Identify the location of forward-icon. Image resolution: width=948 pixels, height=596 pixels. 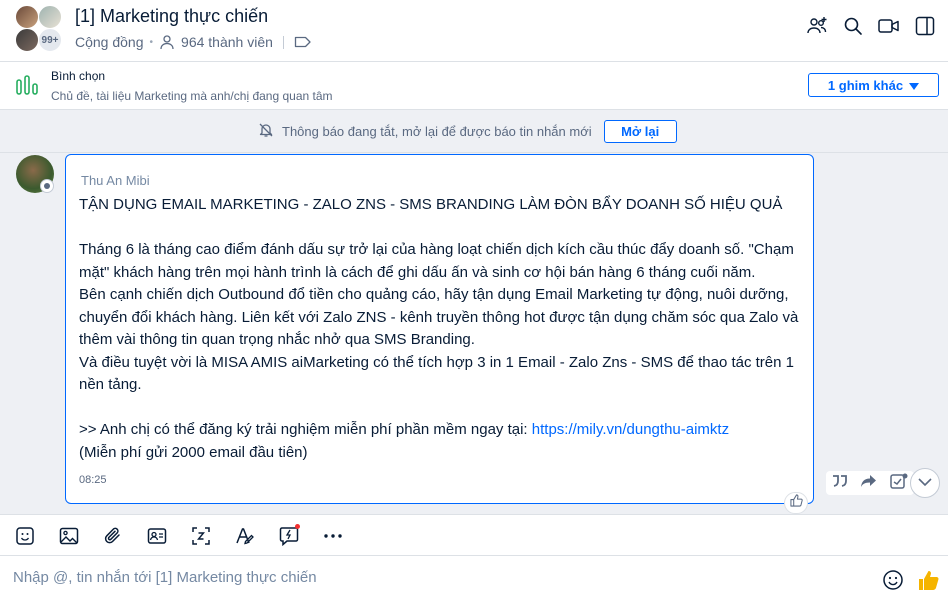
(869, 483).